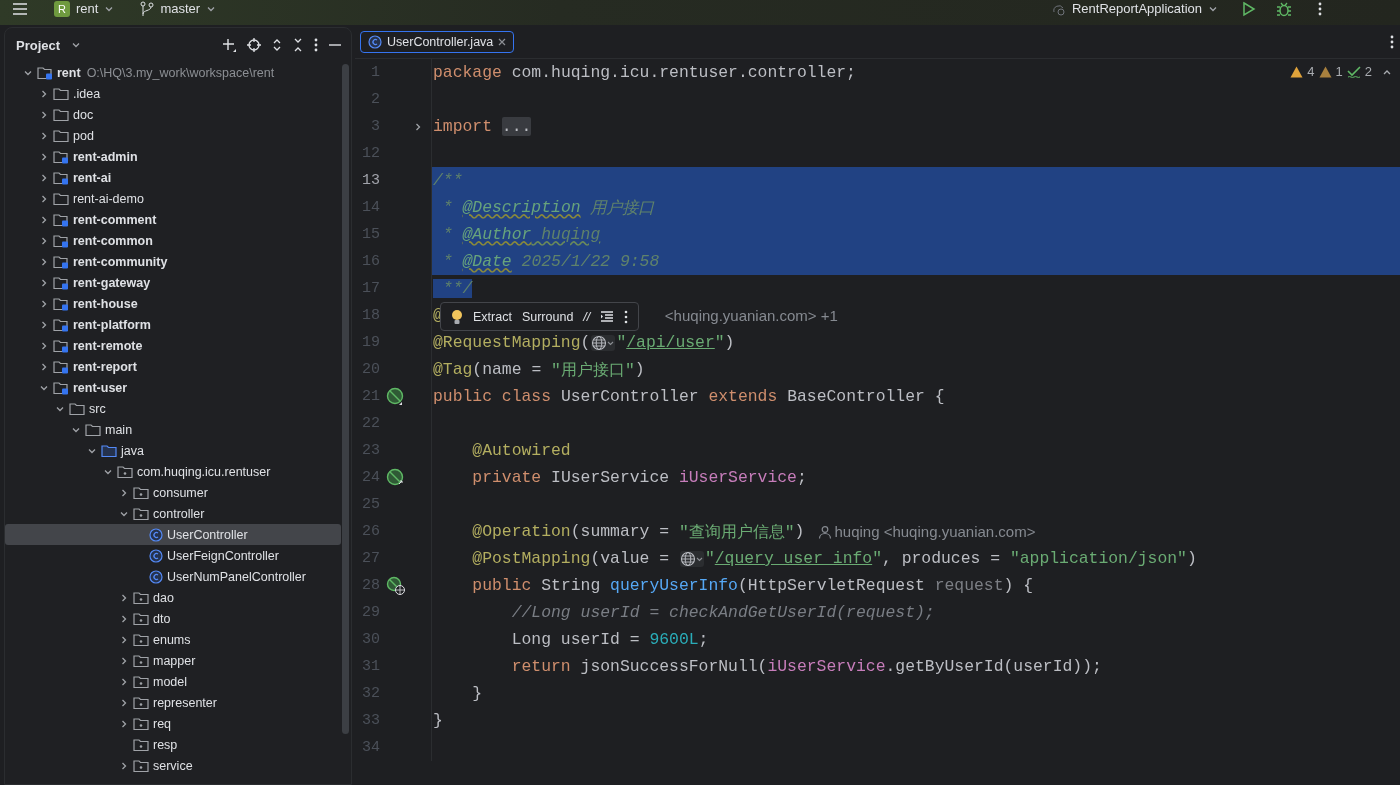 The height and width of the screenshot is (785, 1400). I want to click on tree-item: controller, so click(173, 513).